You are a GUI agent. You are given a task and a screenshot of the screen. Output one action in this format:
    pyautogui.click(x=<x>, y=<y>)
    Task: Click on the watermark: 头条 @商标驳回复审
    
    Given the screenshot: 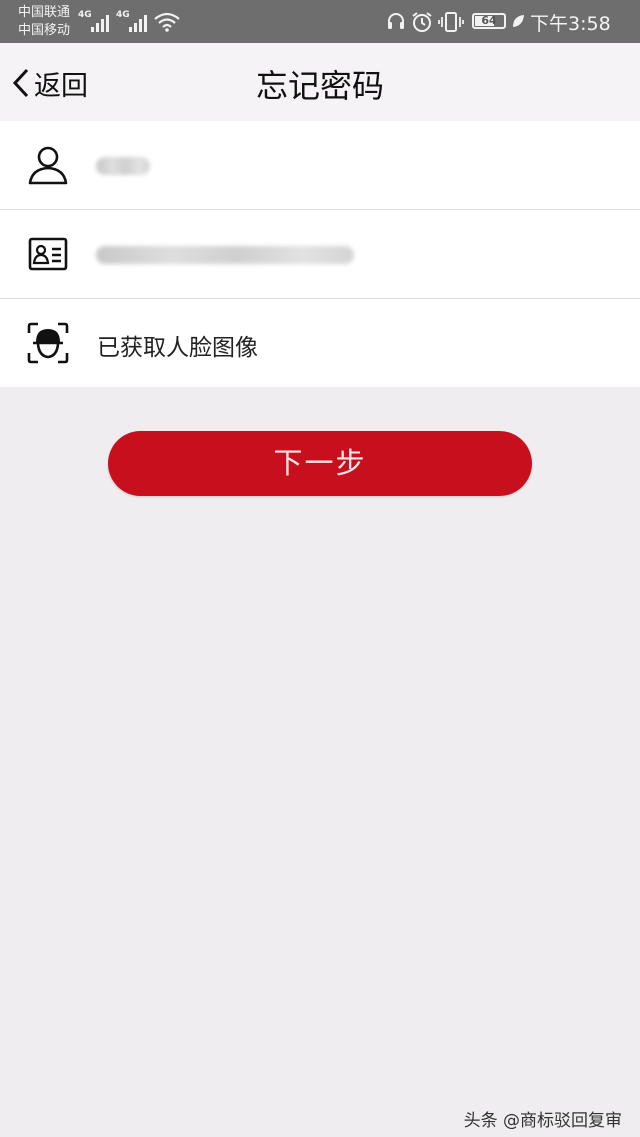 What is the action you would take?
    pyautogui.click(x=542, y=1121)
    